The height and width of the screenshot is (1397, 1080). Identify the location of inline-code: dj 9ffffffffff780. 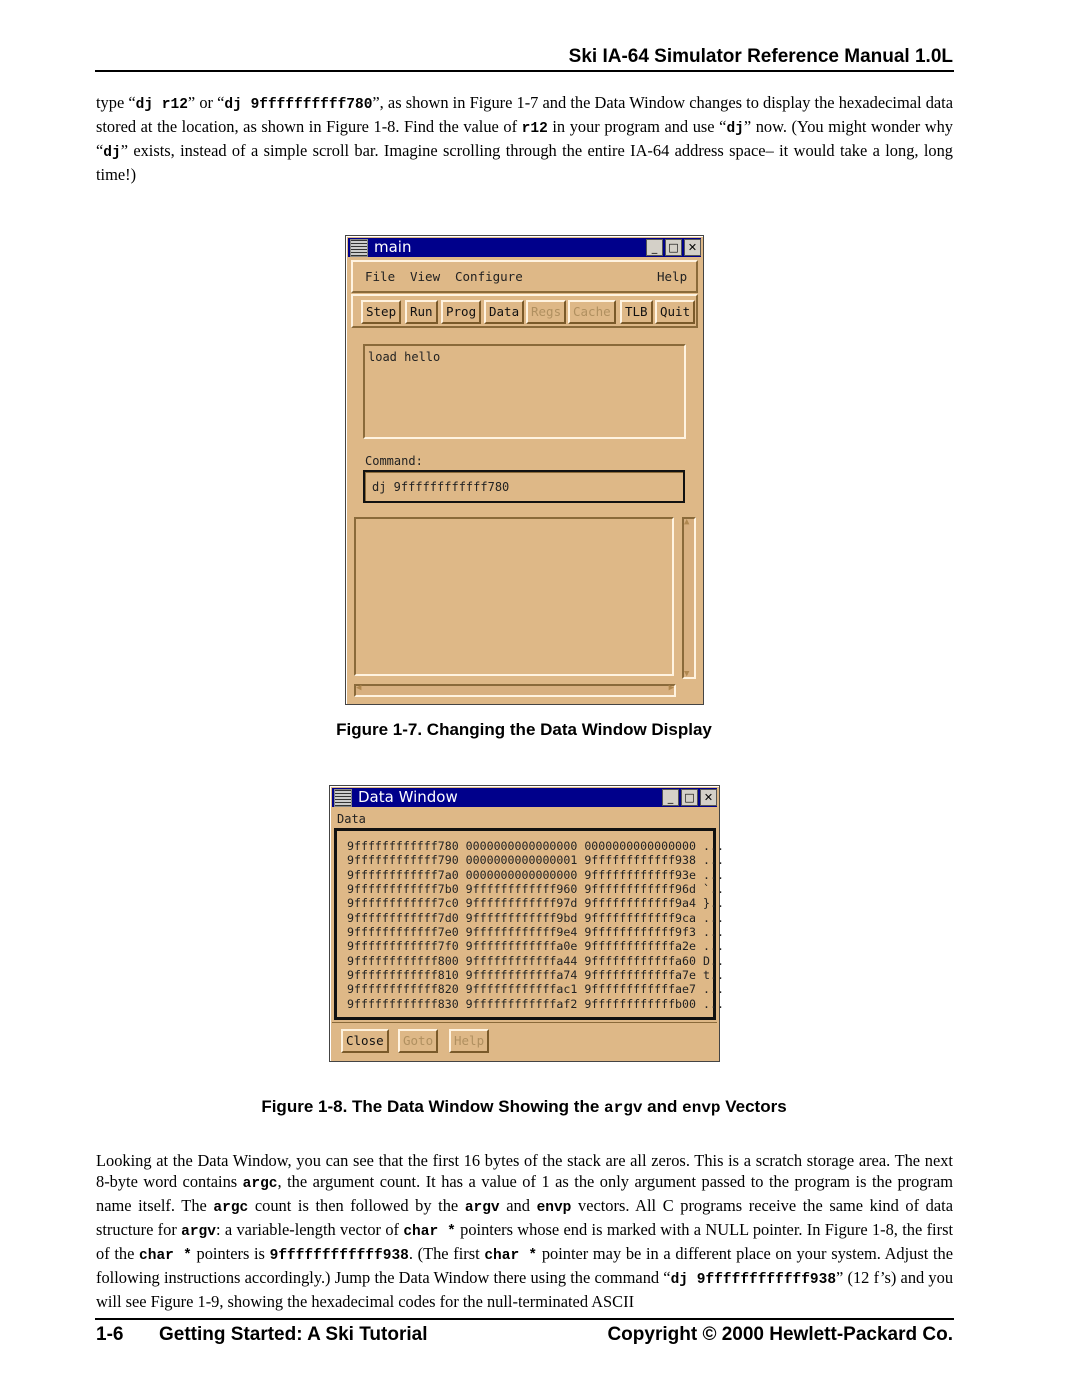
(298, 105).